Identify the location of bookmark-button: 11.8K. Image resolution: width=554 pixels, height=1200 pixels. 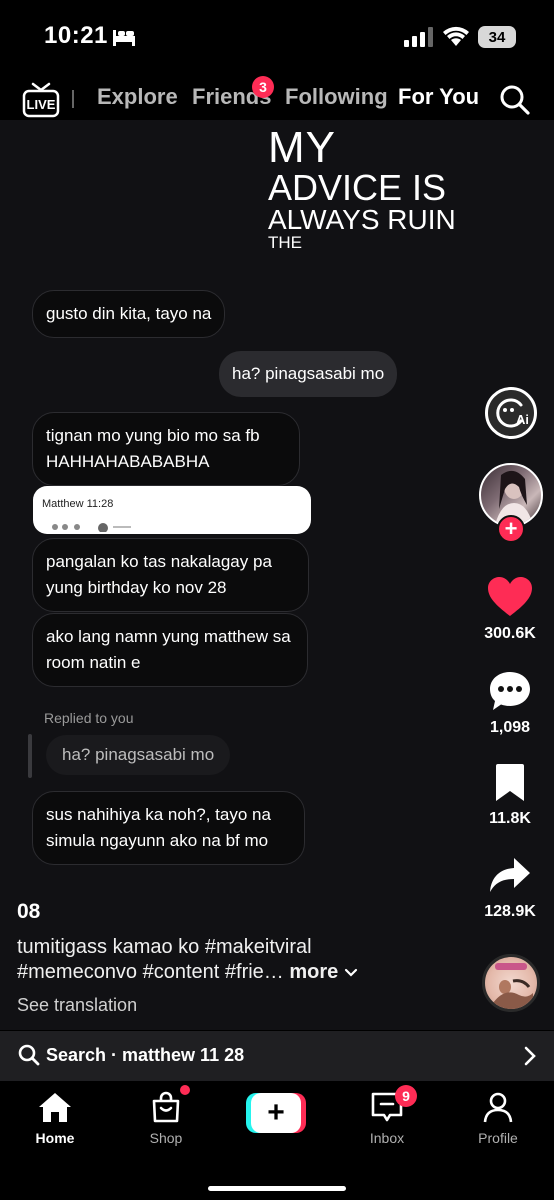
(510, 795).